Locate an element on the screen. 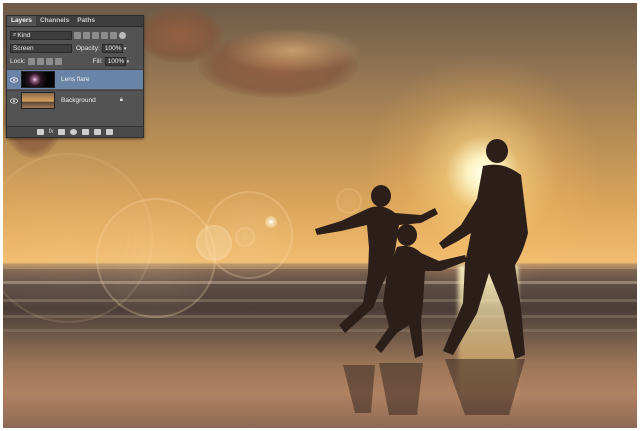  smart-object-filter-icon is located at coordinates (113, 35).